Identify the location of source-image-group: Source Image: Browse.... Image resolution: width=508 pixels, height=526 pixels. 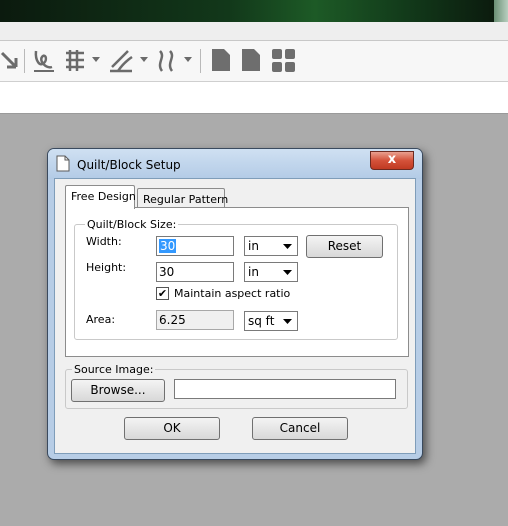
(236, 386).